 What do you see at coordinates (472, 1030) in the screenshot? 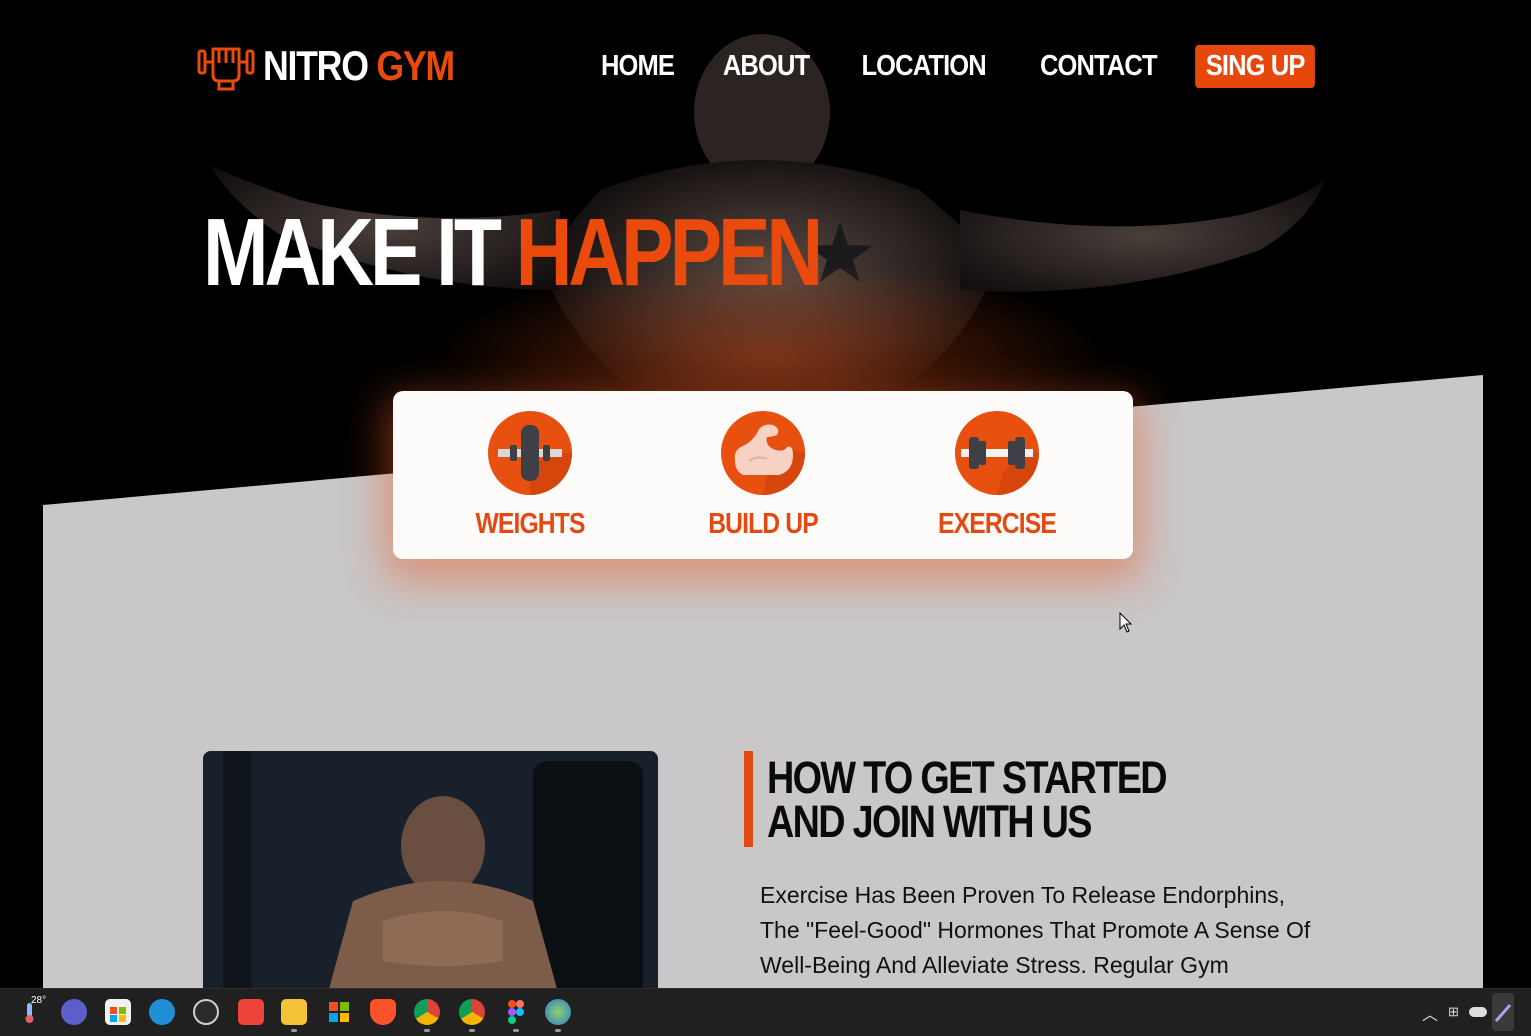
I see `chrome-indicator` at bounding box center [472, 1030].